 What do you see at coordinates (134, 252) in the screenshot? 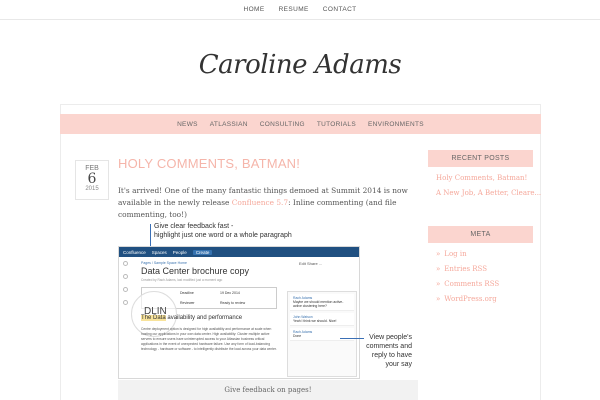
I see `confluence-logo: Confluence` at bounding box center [134, 252].